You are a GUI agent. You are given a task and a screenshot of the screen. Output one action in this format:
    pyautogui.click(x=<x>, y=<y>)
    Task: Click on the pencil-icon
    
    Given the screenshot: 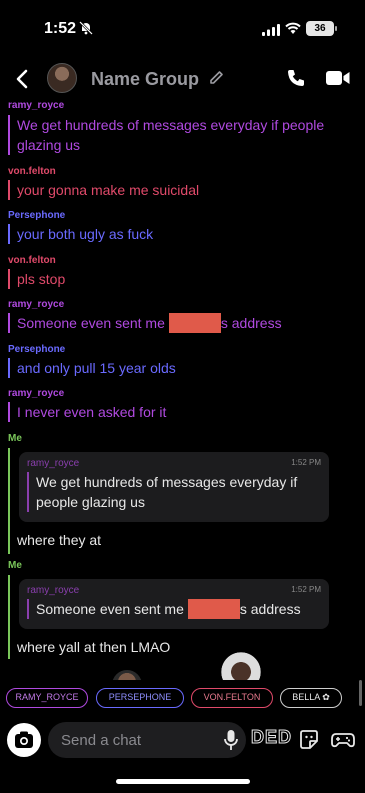 What is the action you would take?
    pyautogui.click(x=216, y=77)
    